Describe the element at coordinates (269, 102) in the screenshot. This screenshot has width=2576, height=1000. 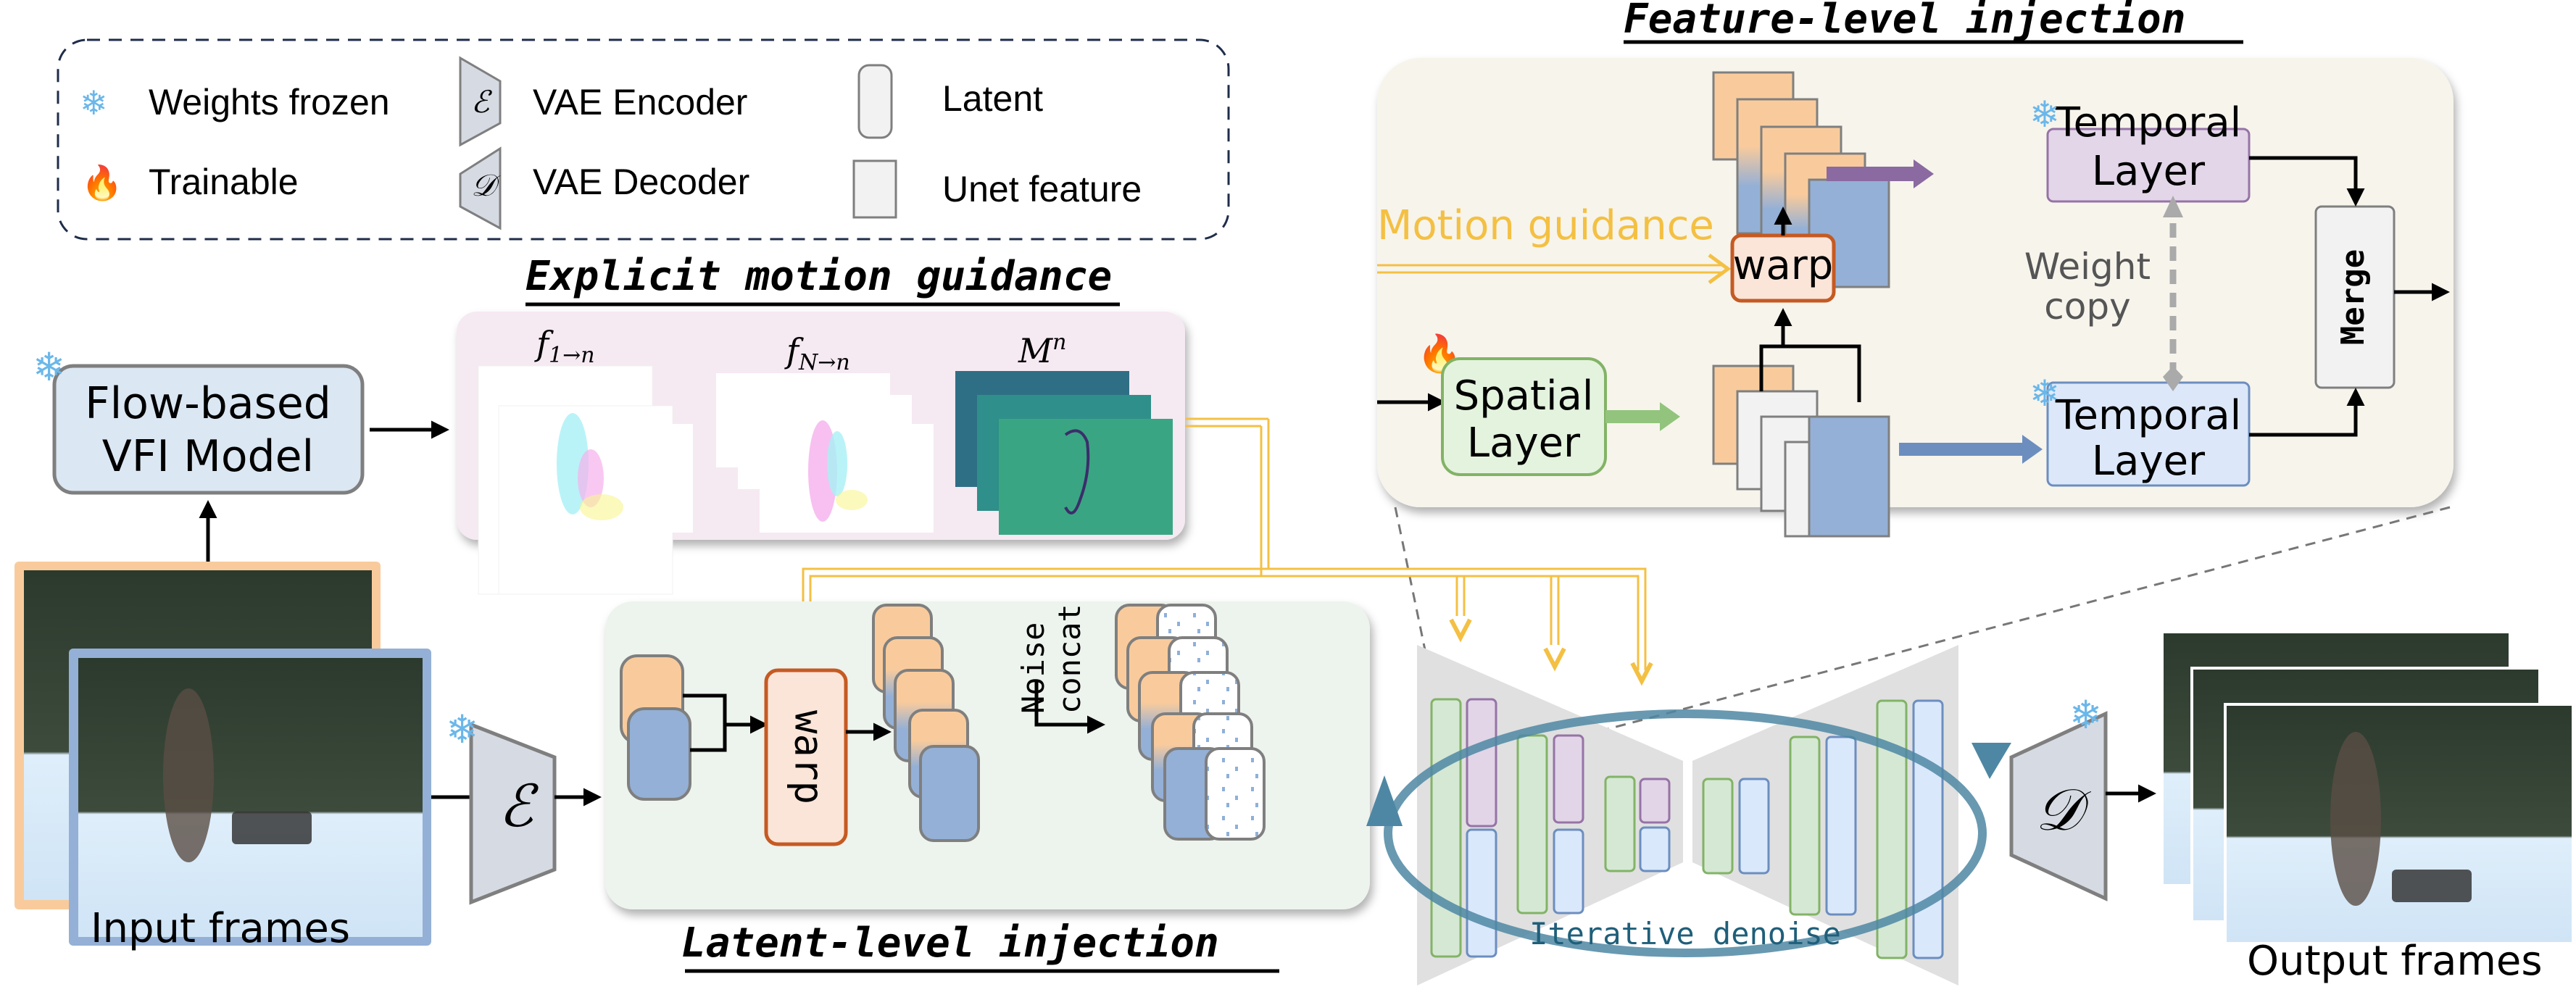
I see `legend-label-weights-frozen: Weights frozen` at that location.